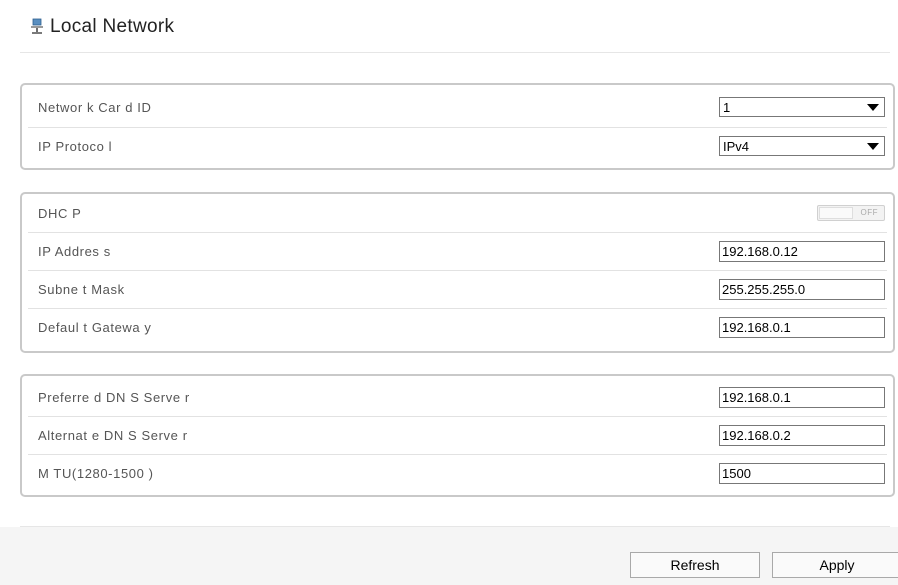 This screenshot has height=585, width=898. What do you see at coordinates (736, 146) in the screenshot?
I see `ip-protocol-value: IPv4` at bounding box center [736, 146].